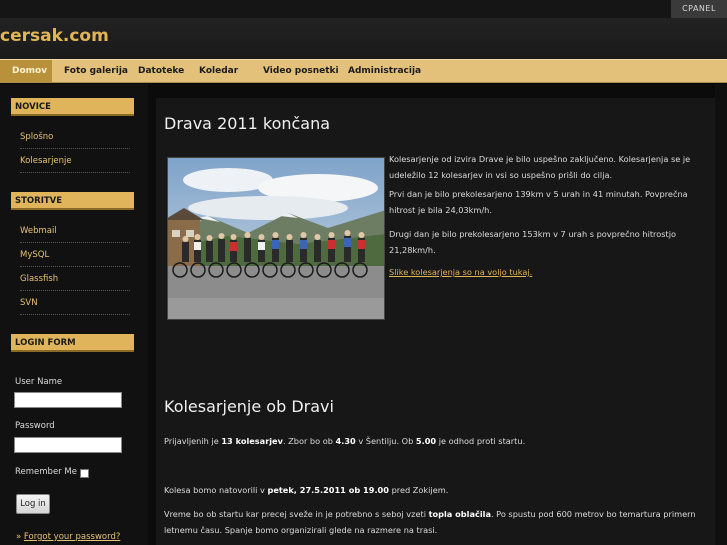 The height and width of the screenshot is (545, 727). What do you see at coordinates (72, 201) in the screenshot?
I see `storitve-title: STORITVE` at bounding box center [72, 201].